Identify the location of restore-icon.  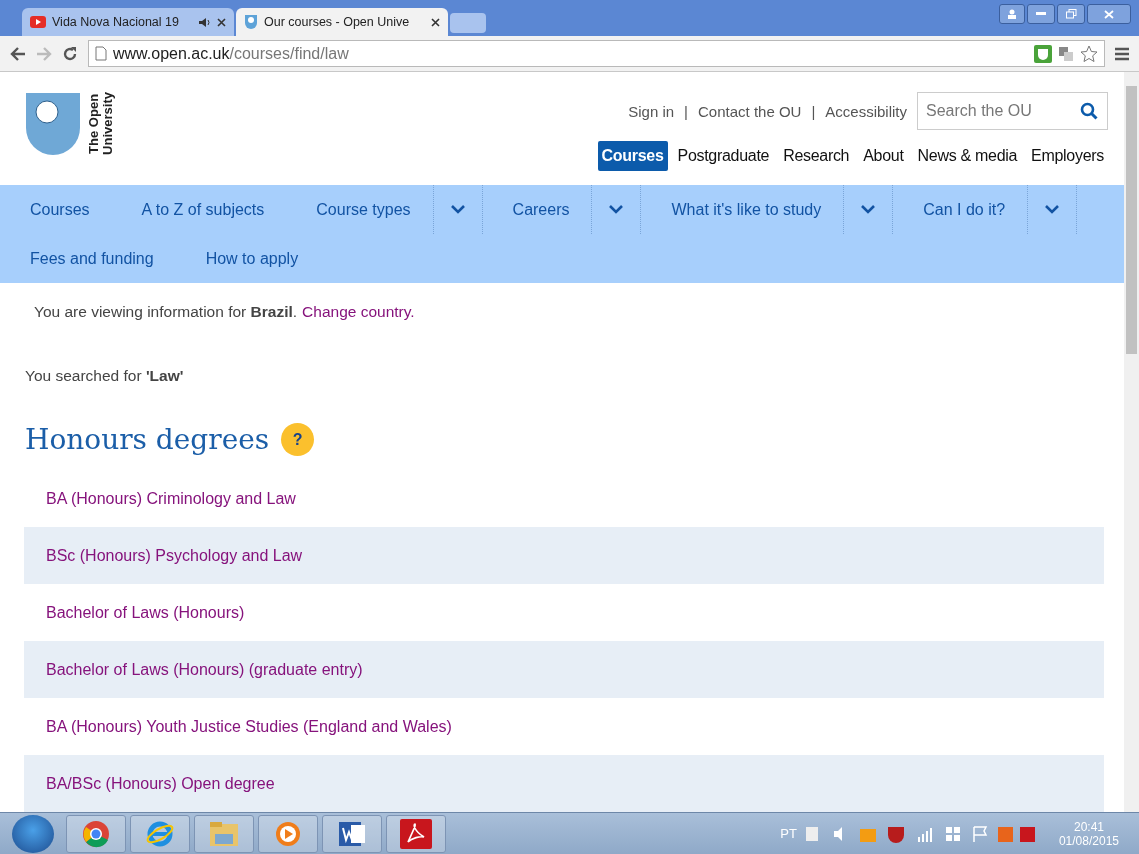
(1071, 14).